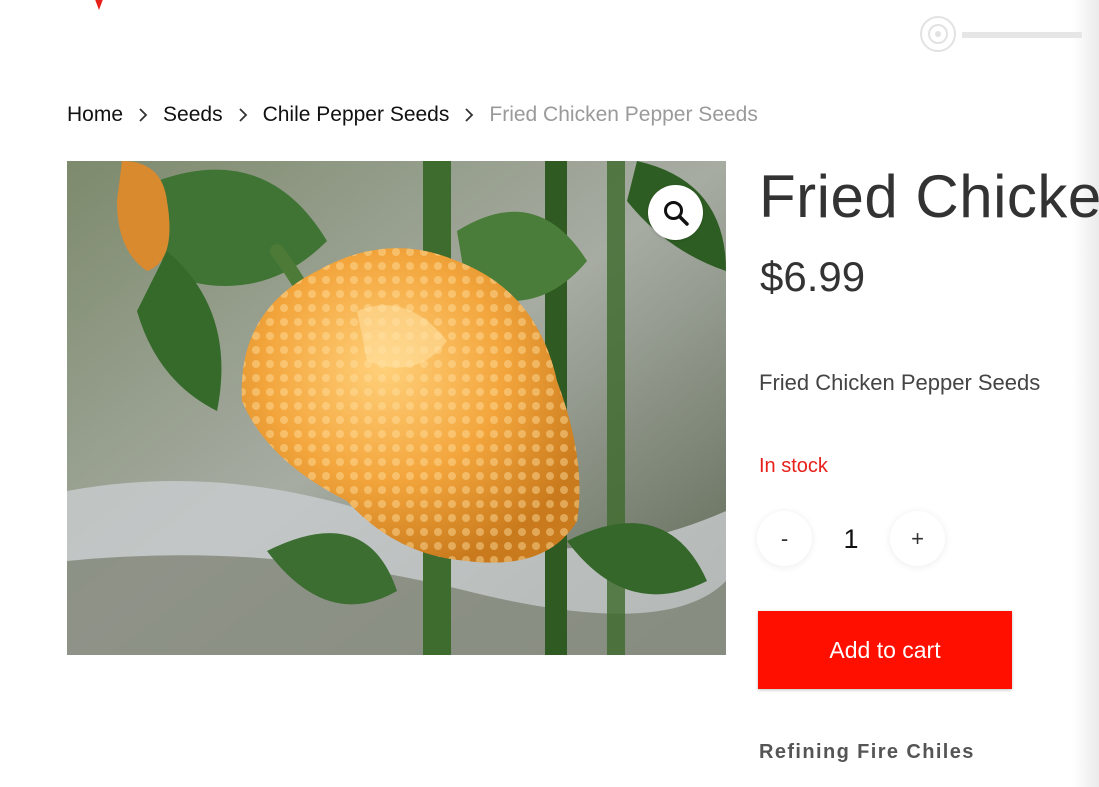 The width and height of the screenshot is (1099, 787). I want to click on zoom-button, so click(675, 212).